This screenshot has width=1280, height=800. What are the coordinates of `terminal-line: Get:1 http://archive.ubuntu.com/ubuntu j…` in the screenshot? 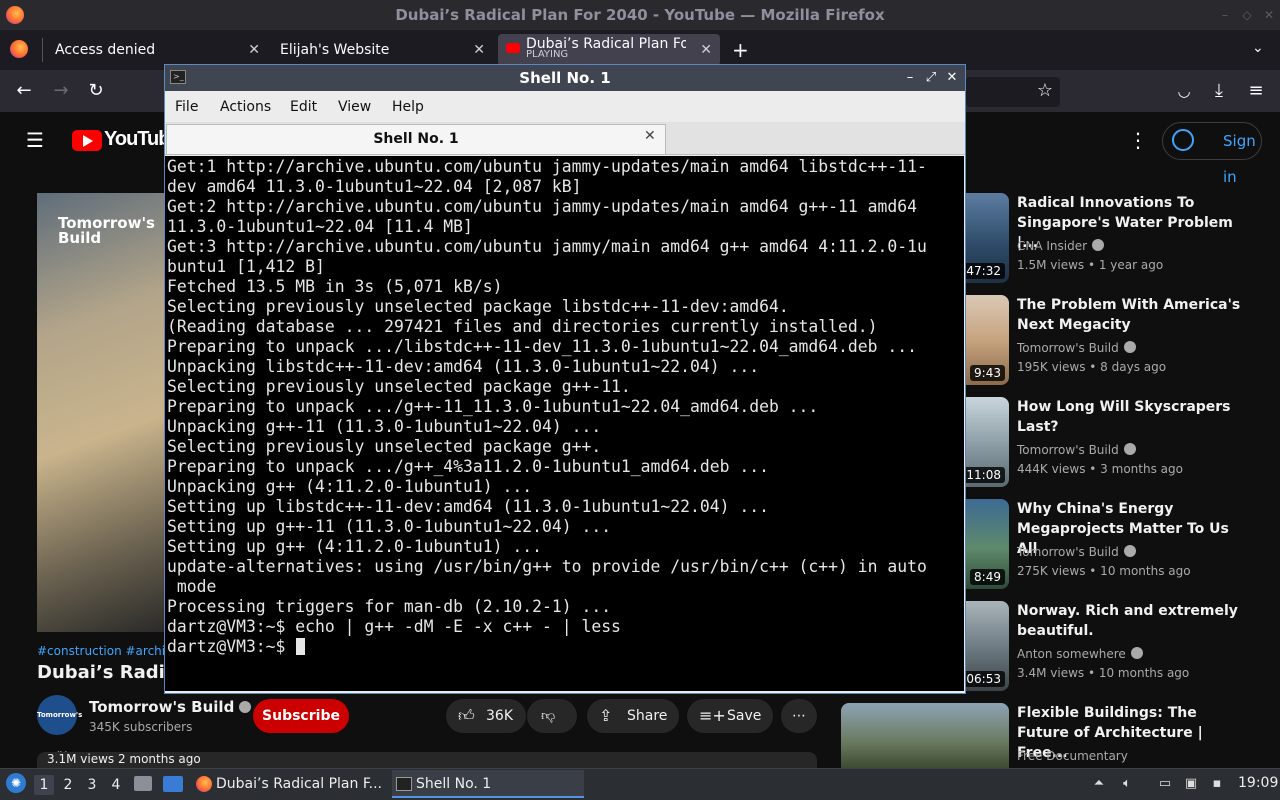 It's located at (547, 166).